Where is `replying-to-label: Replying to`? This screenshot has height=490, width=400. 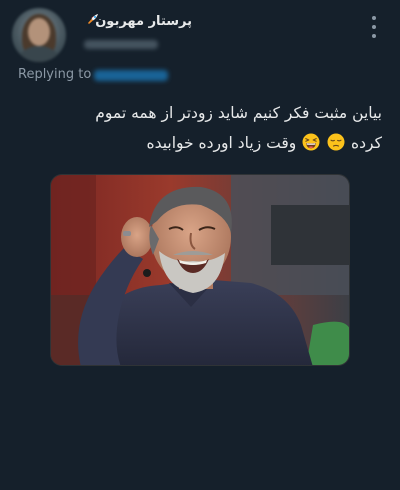 replying-to-label: Replying to is located at coordinates (55, 74).